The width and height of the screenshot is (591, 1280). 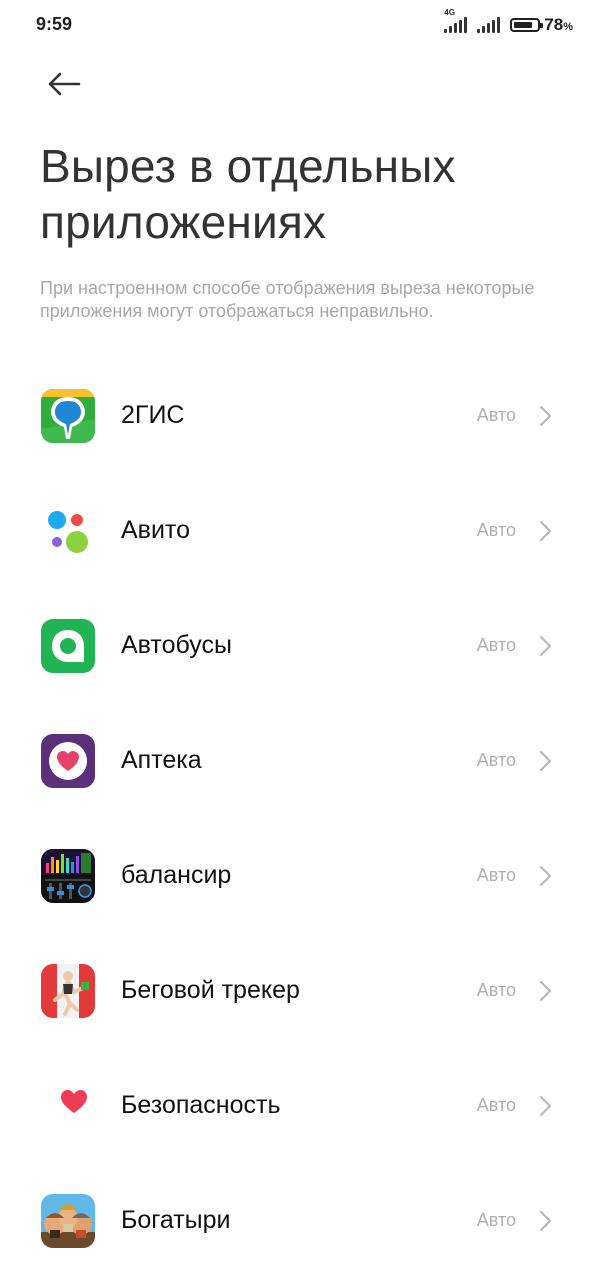 I want to click on signal-icon, so click(x=489, y=25).